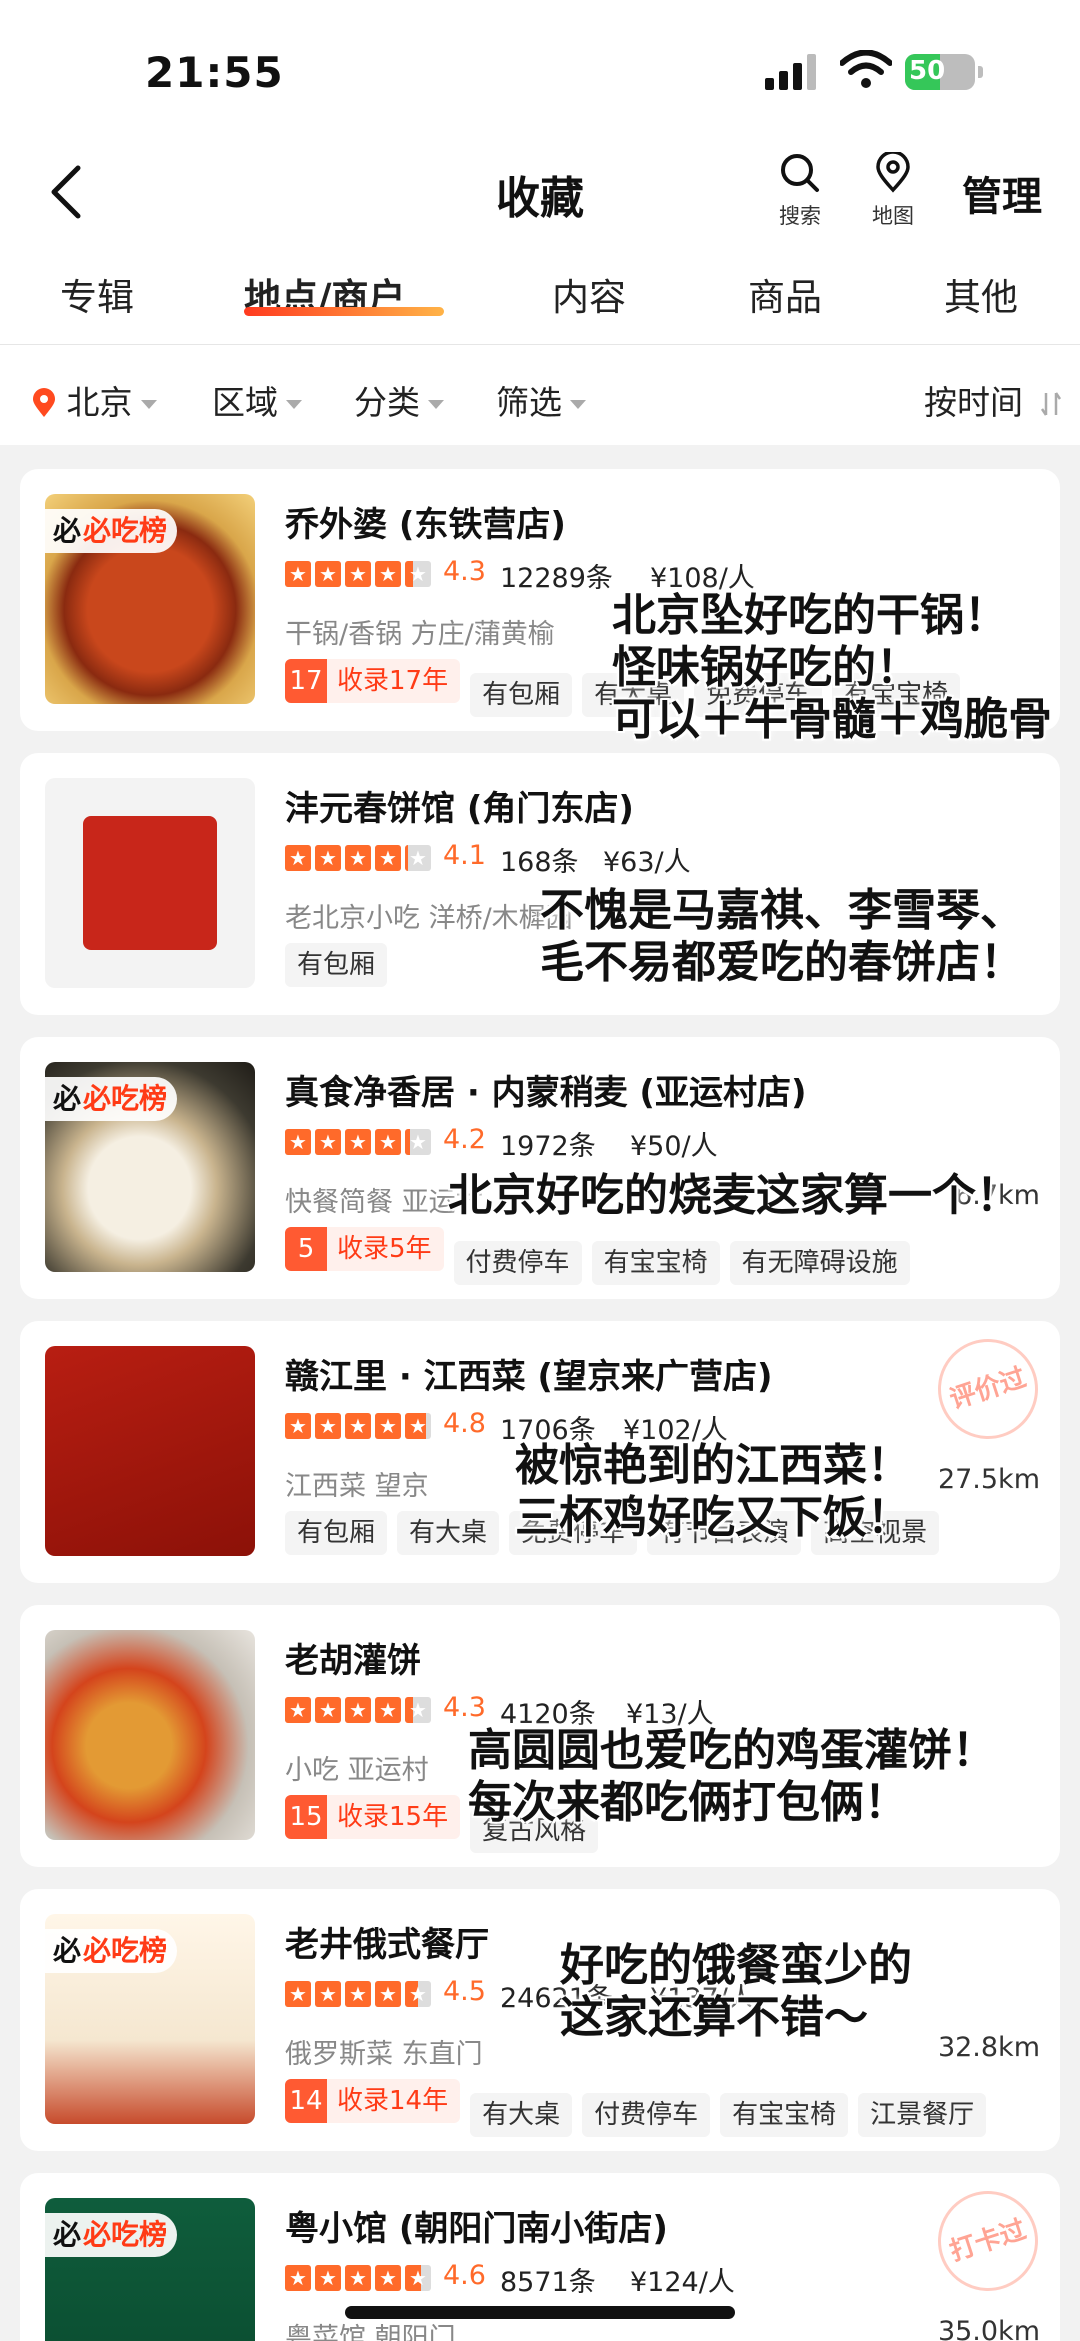 The height and width of the screenshot is (2341, 1080). Describe the element at coordinates (713, 1517) in the screenshot. I see `caption-line: 三杯鸡好吃又下饭！` at that location.